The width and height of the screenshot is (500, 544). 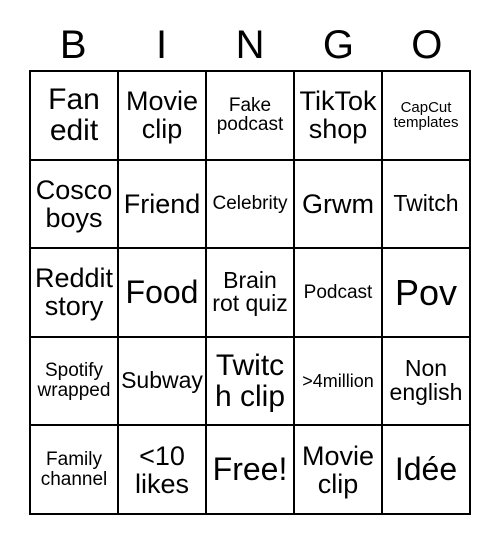 I want to click on bingo-cell: Cosco boys, so click(x=75, y=205).